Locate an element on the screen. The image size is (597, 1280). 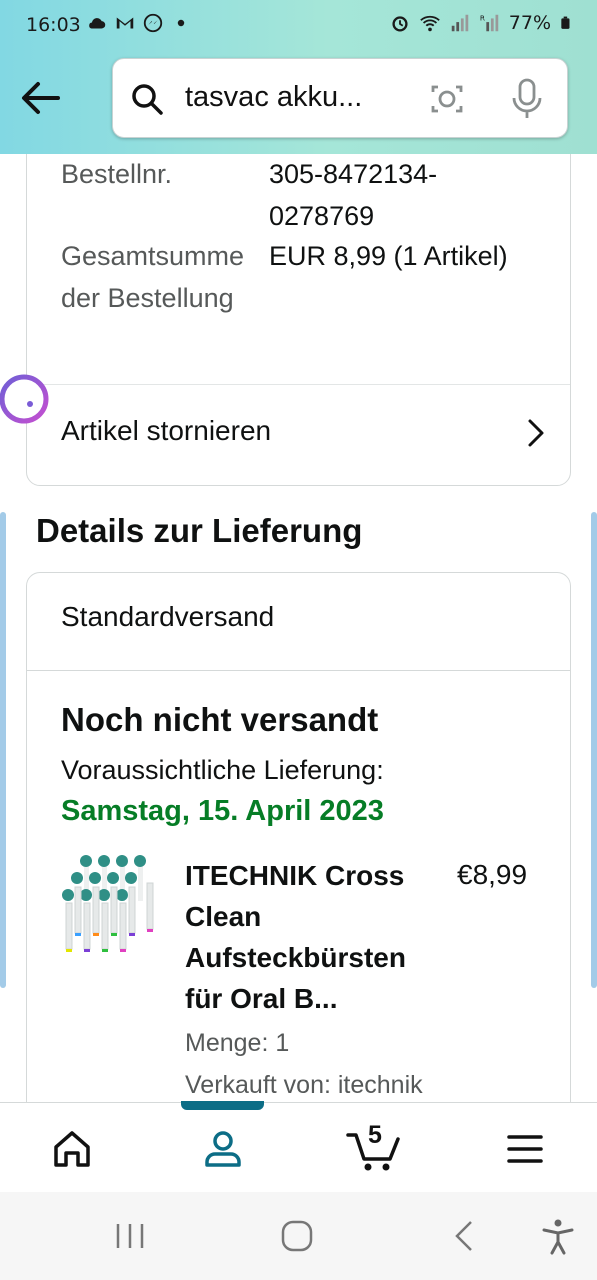
gmail-icon is located at coordinates (125, 23).